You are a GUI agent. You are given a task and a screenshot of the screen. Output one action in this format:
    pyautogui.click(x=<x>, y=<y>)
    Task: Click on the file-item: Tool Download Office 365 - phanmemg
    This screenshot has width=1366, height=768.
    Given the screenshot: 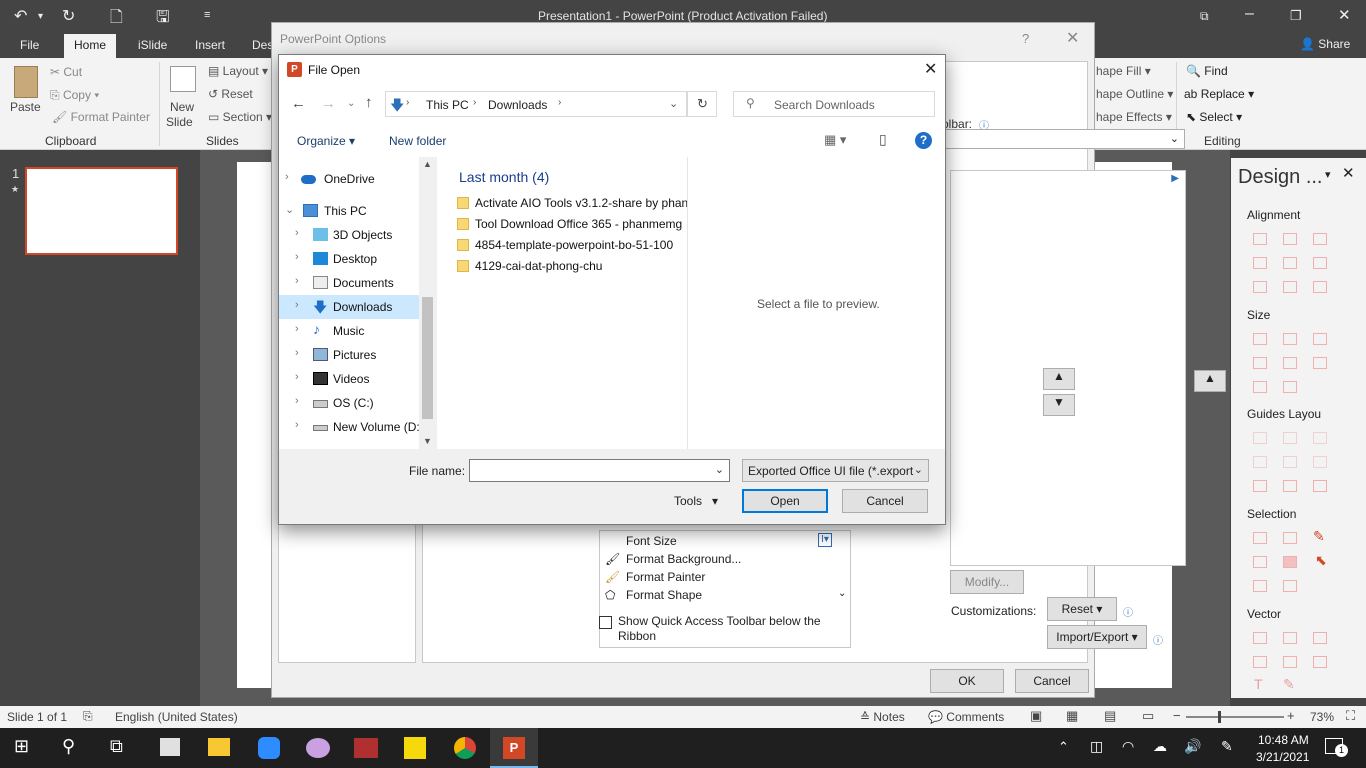 What is the action you would take?
    pyautogui.click(x=572, y=224)
    